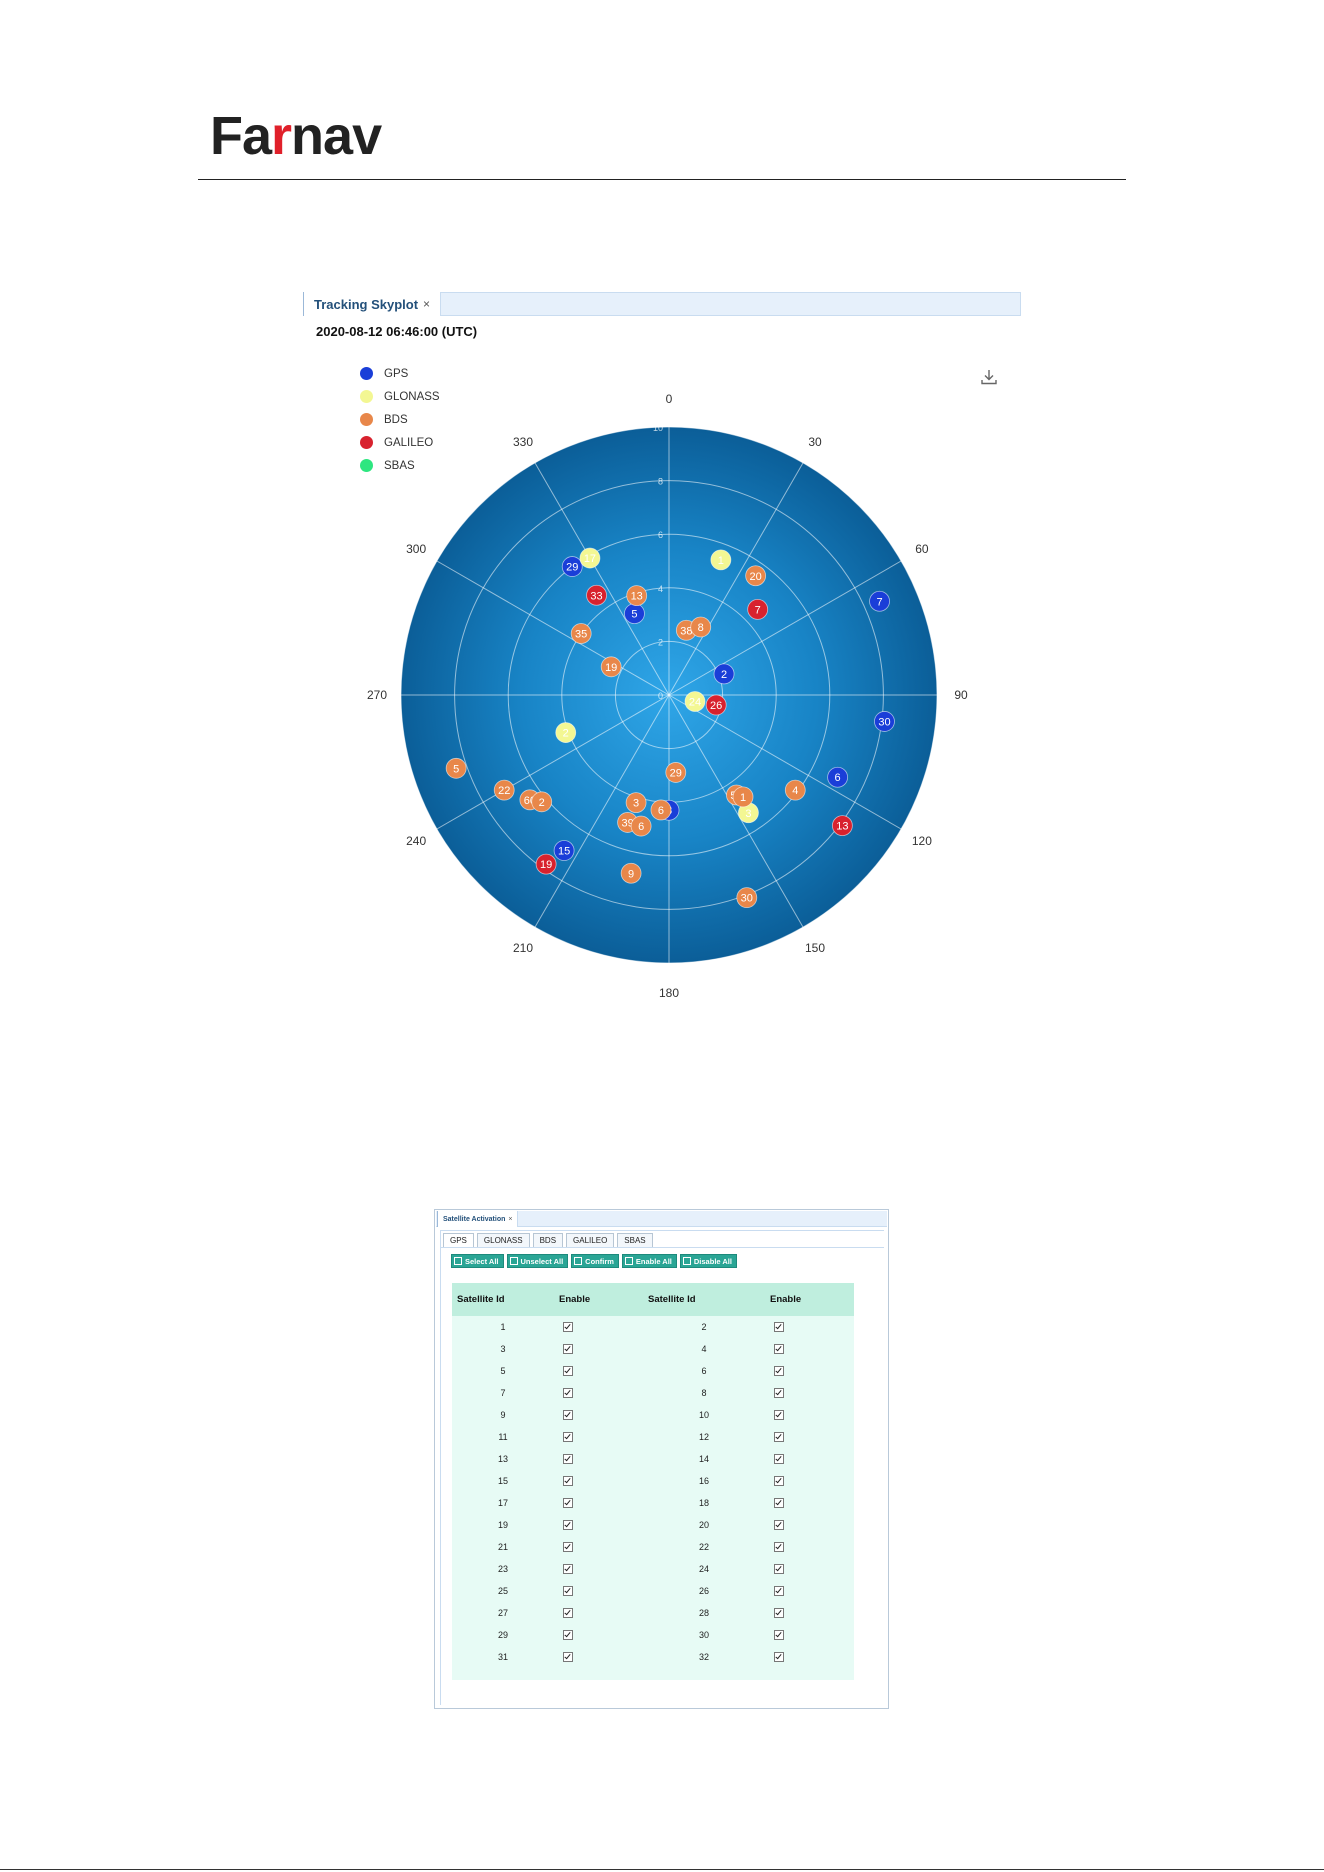 The height and width of the screenshot is (1872, 1324). Describe the element at coordinates (631, 873) in the screenshot. I see `satellite-bds: 9` at that location.